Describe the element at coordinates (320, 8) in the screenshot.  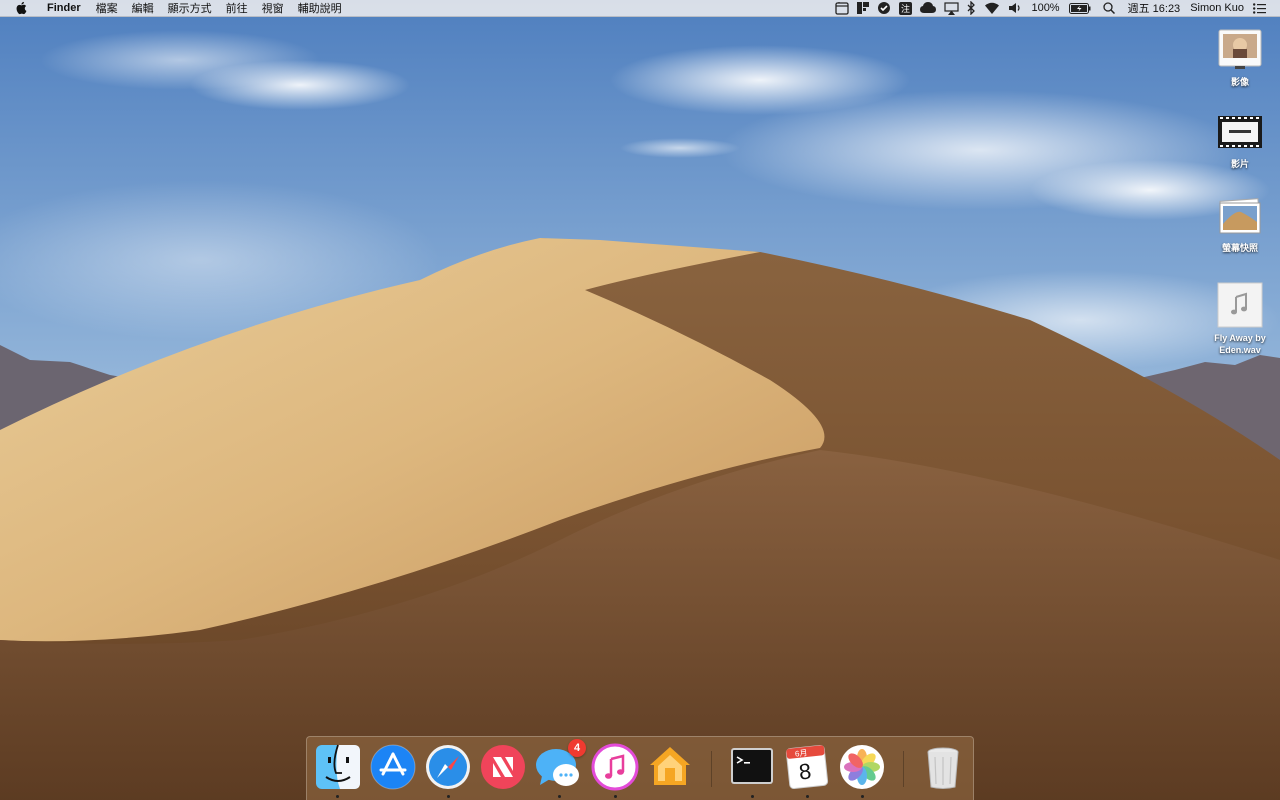
I see `menu-help: 輔助說明` at that location.